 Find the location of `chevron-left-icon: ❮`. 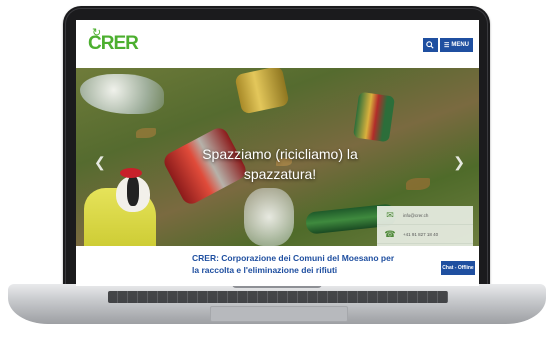

chevron-left-icon: ❮ is located at coordinates (100, 162).